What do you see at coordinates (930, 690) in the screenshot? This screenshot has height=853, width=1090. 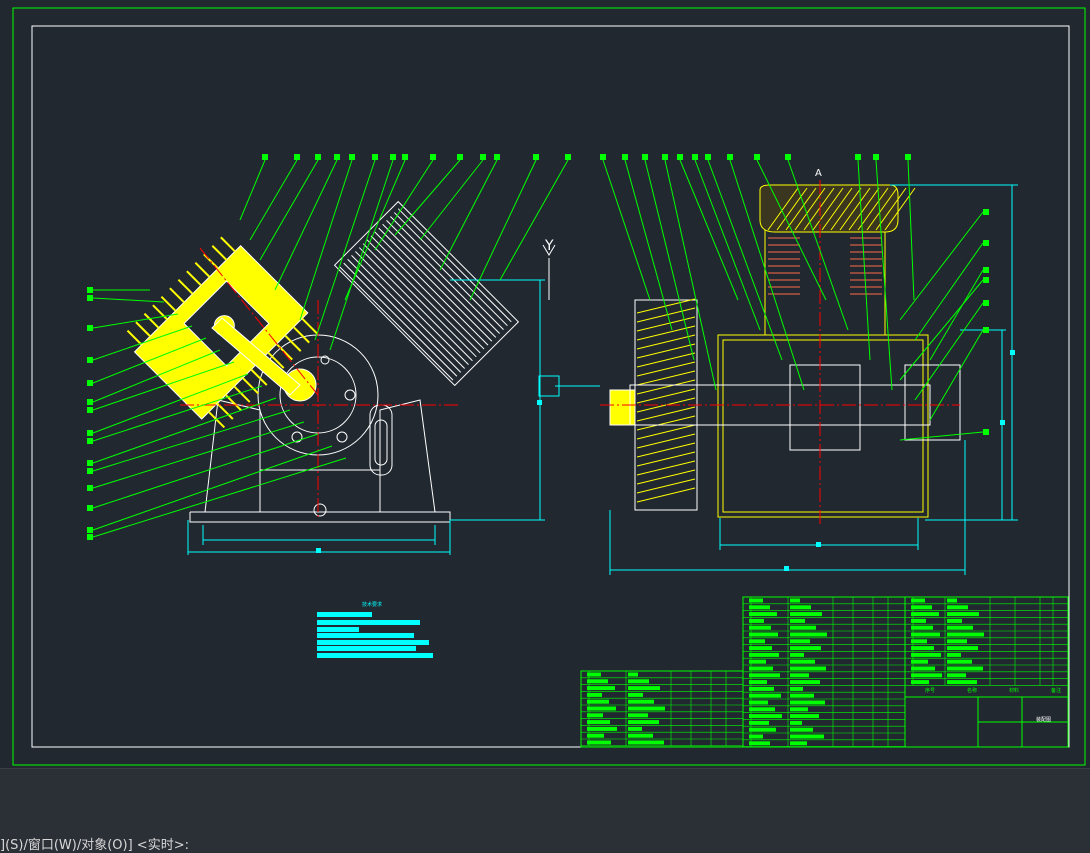 I see `parts-header-0: 序号` at bounding box center [930, 690].